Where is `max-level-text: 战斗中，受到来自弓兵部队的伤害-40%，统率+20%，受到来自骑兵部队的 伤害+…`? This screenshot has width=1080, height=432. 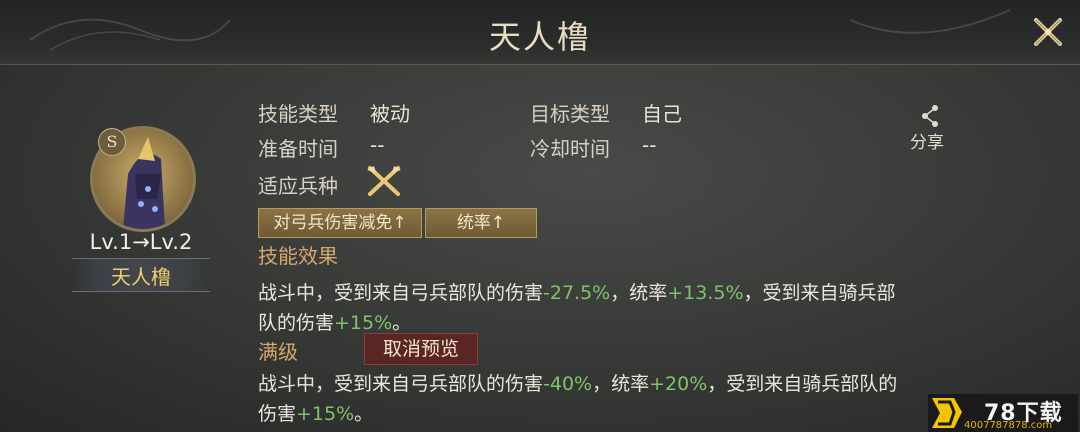 max-level-text: 战斗中，受到来自弓兵部队的伤害-40%，统率+20%，受到来自骑兵部队的 伤害+… is located at coordinates (578, 399).